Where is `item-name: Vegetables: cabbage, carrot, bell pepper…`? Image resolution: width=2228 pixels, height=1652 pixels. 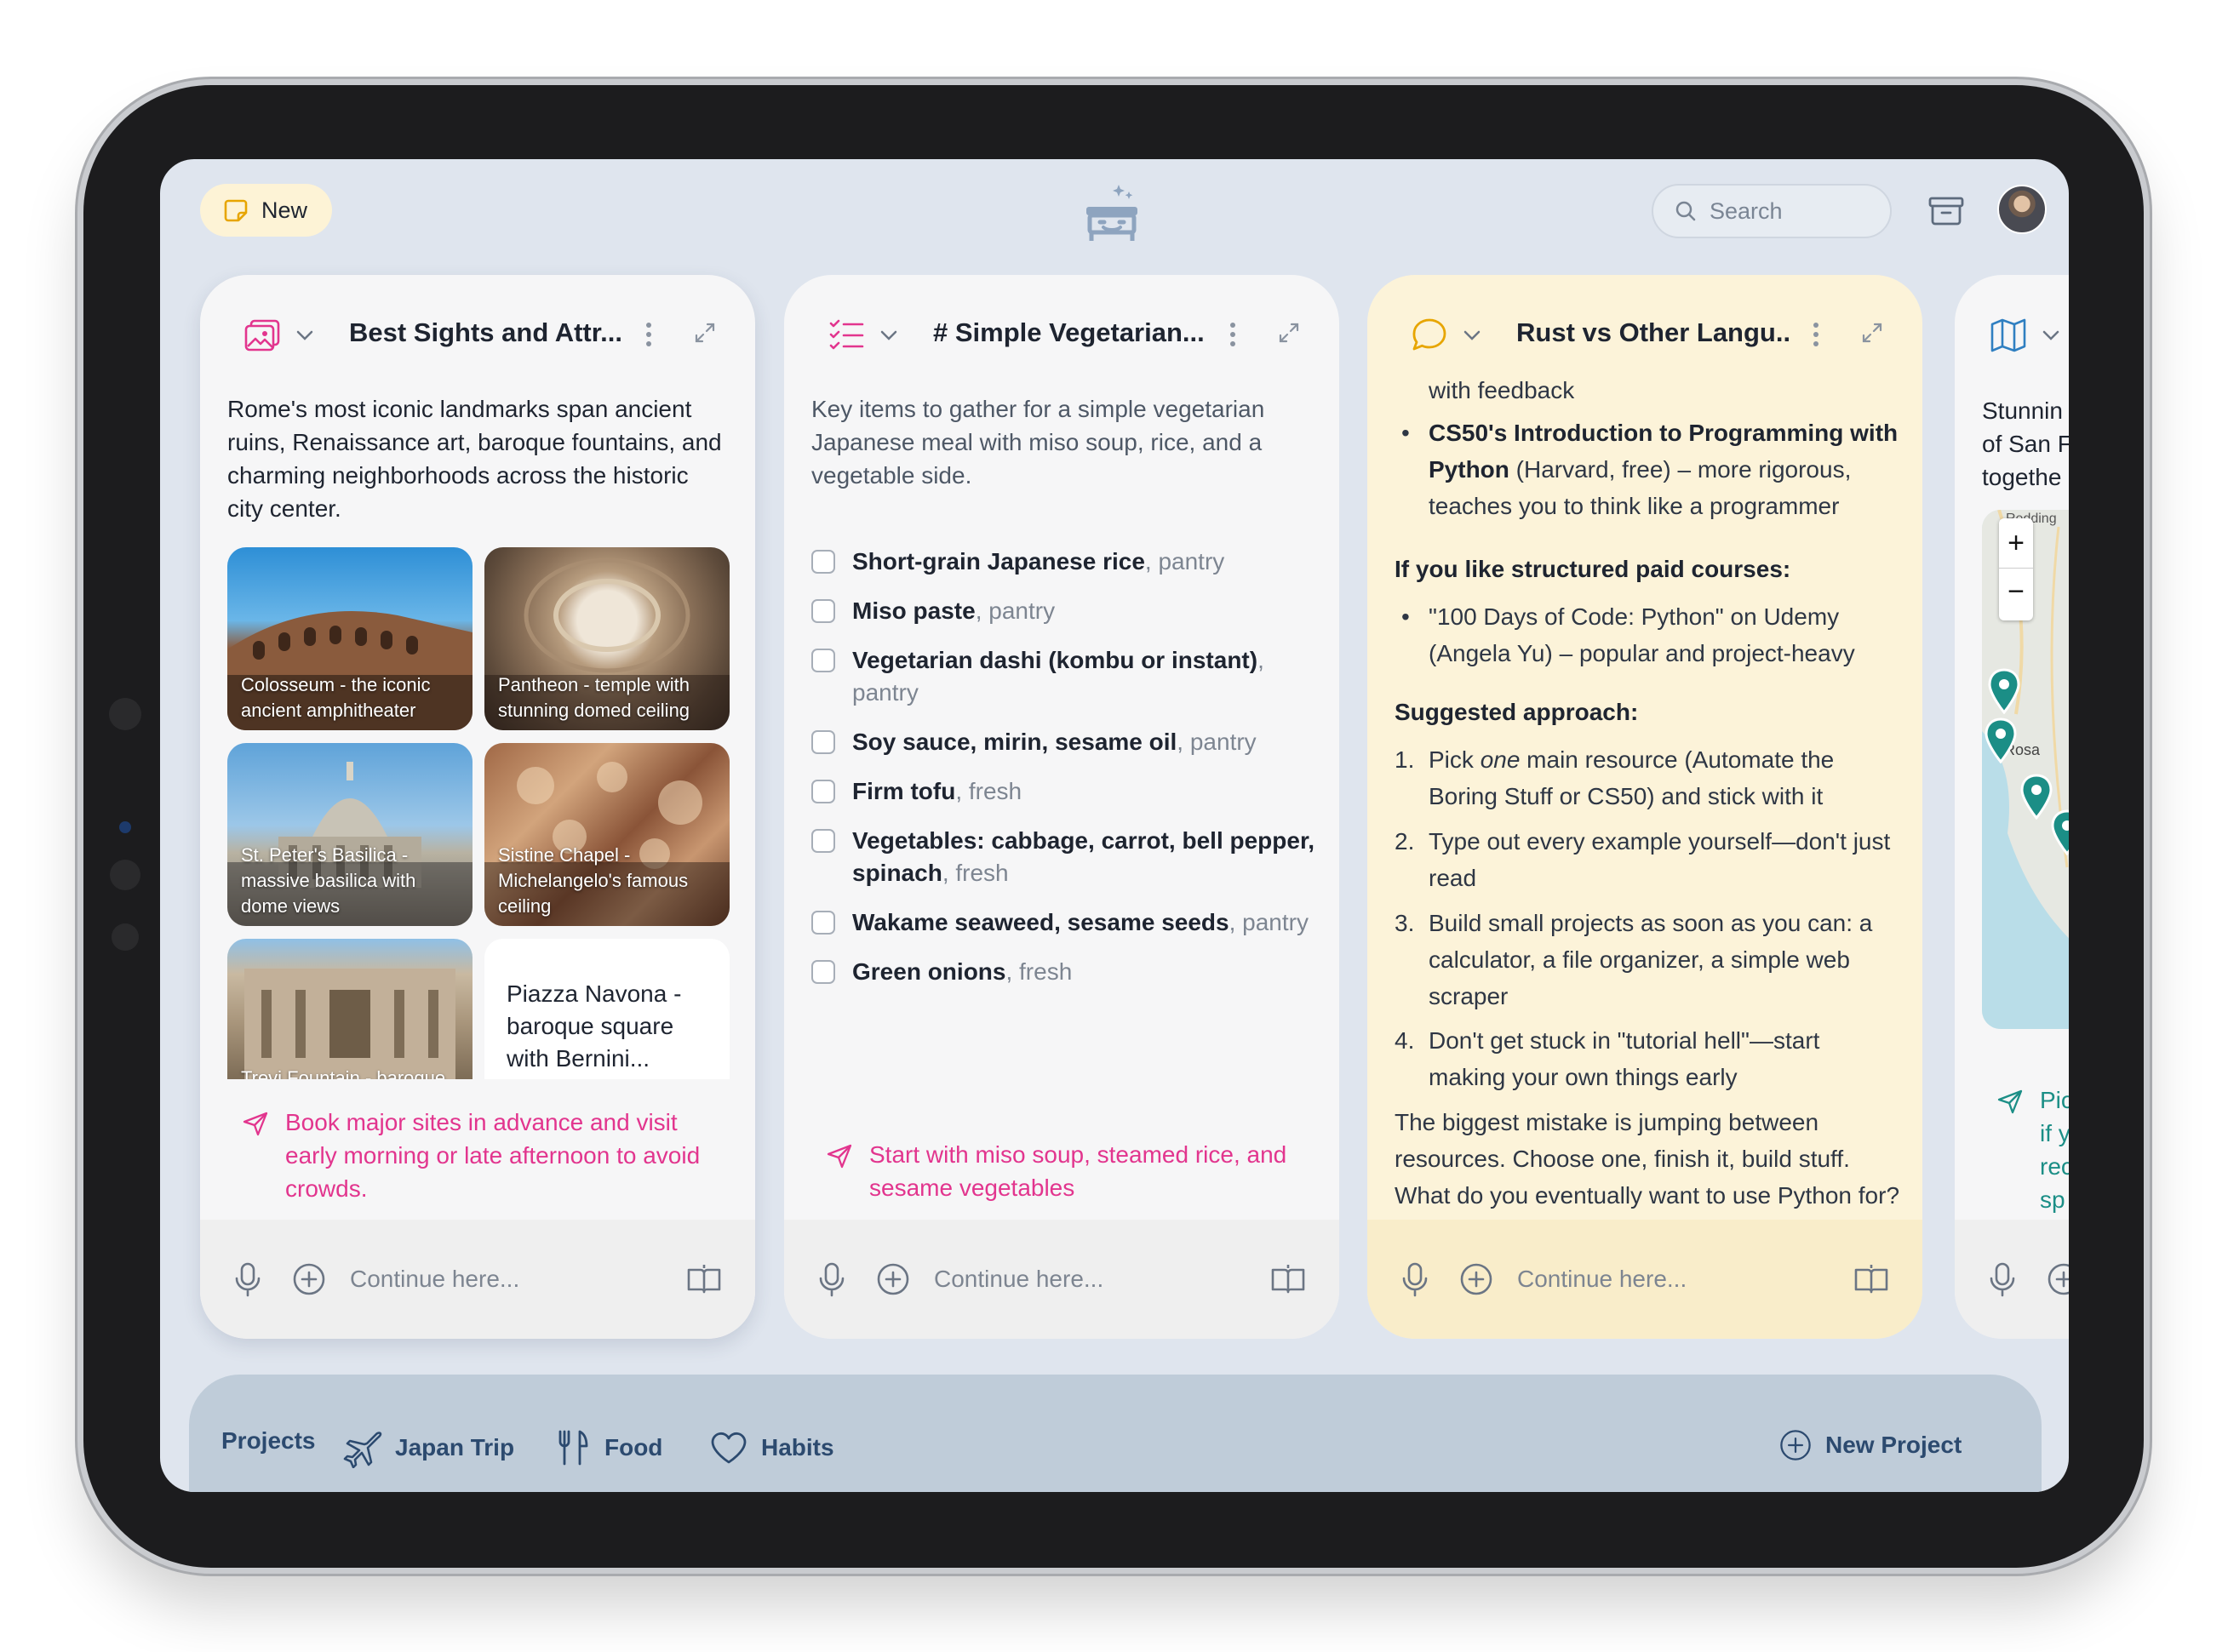 item-name: Vegetables: cabbage, carrot, bell pepper… is located at coordinates (1083, 857).